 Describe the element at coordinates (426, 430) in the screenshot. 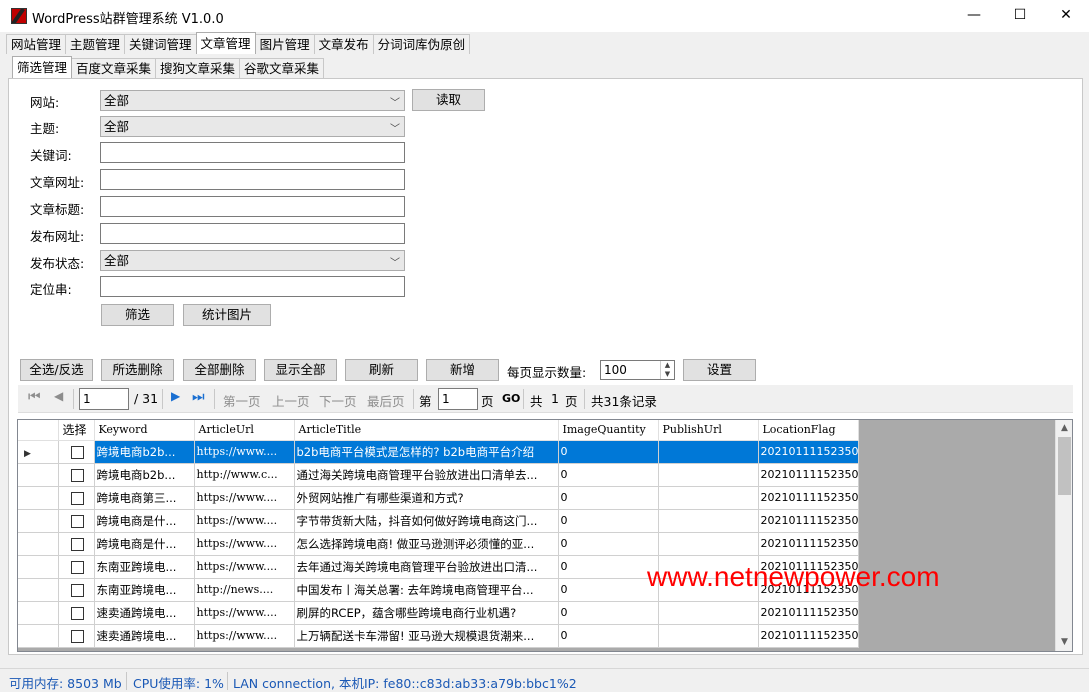

I see `column-header-articletitle: ArticleTitle` at that location.